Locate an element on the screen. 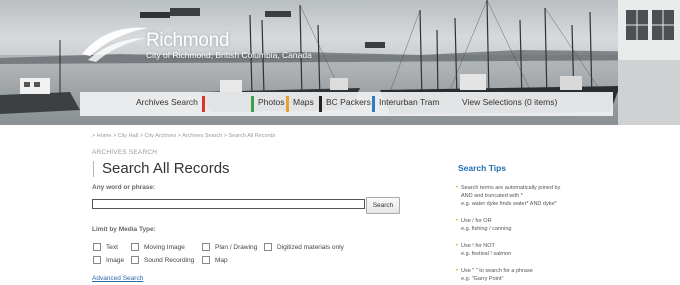 The height and width of the screenshot is (285, 680). section-tag: ARCHIVES SEARCH is located at coordinates (125, 152).